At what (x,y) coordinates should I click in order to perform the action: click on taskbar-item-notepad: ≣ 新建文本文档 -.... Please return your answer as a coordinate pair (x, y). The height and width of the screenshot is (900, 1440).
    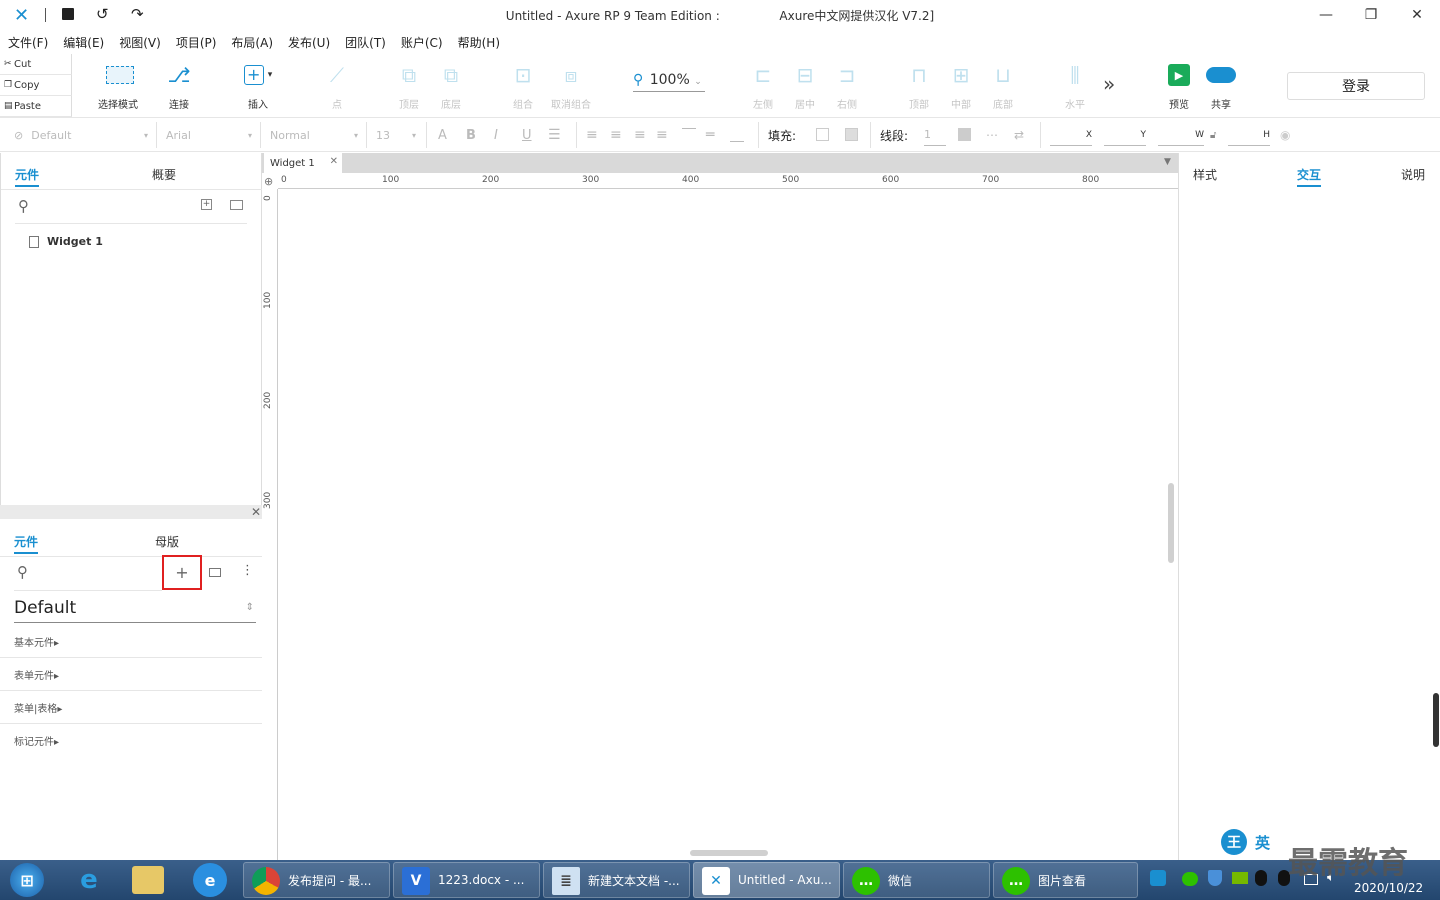
    Looking at the image, I should click on (616, 880).